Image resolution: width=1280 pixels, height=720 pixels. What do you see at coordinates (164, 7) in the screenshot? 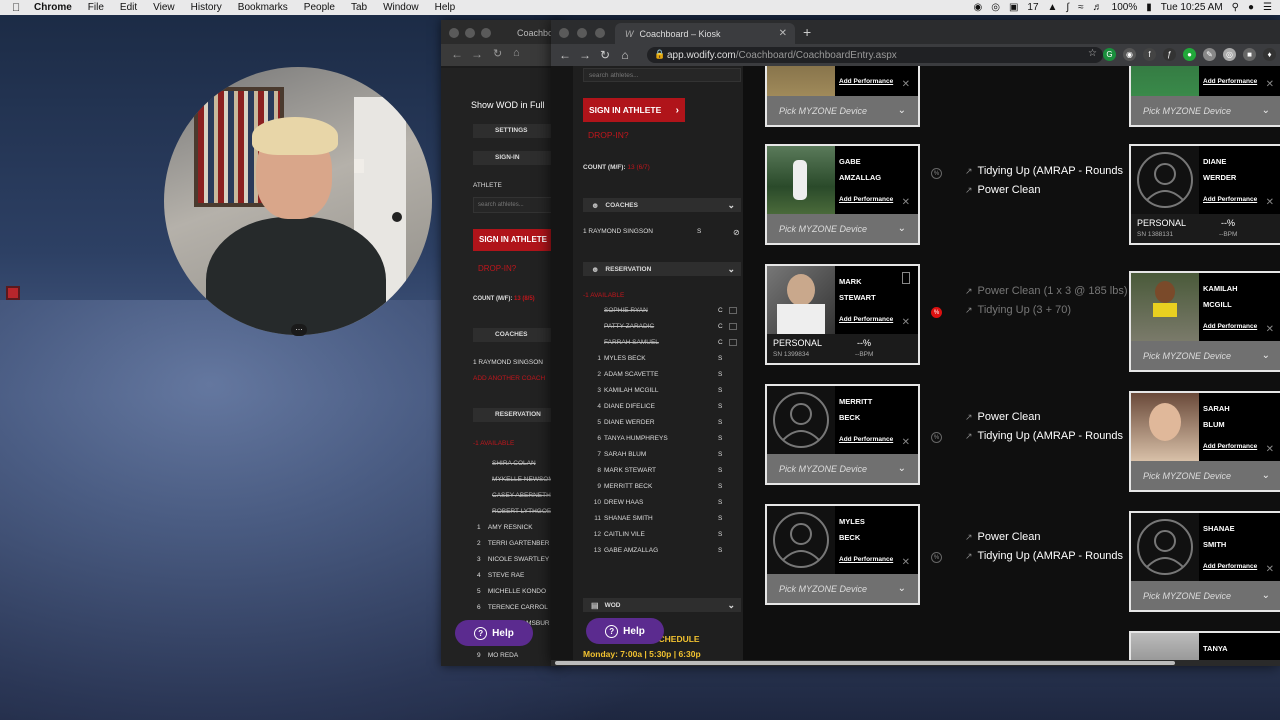
I see `menu-view: View` at bounding box center [164, 7].